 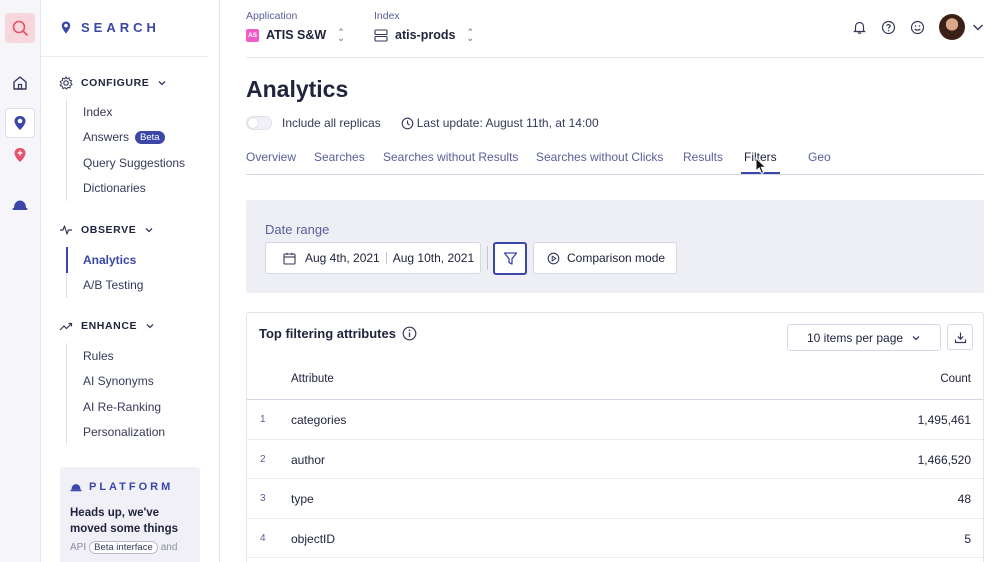 I want to click on clock-icon, so click(x=407, y=123).